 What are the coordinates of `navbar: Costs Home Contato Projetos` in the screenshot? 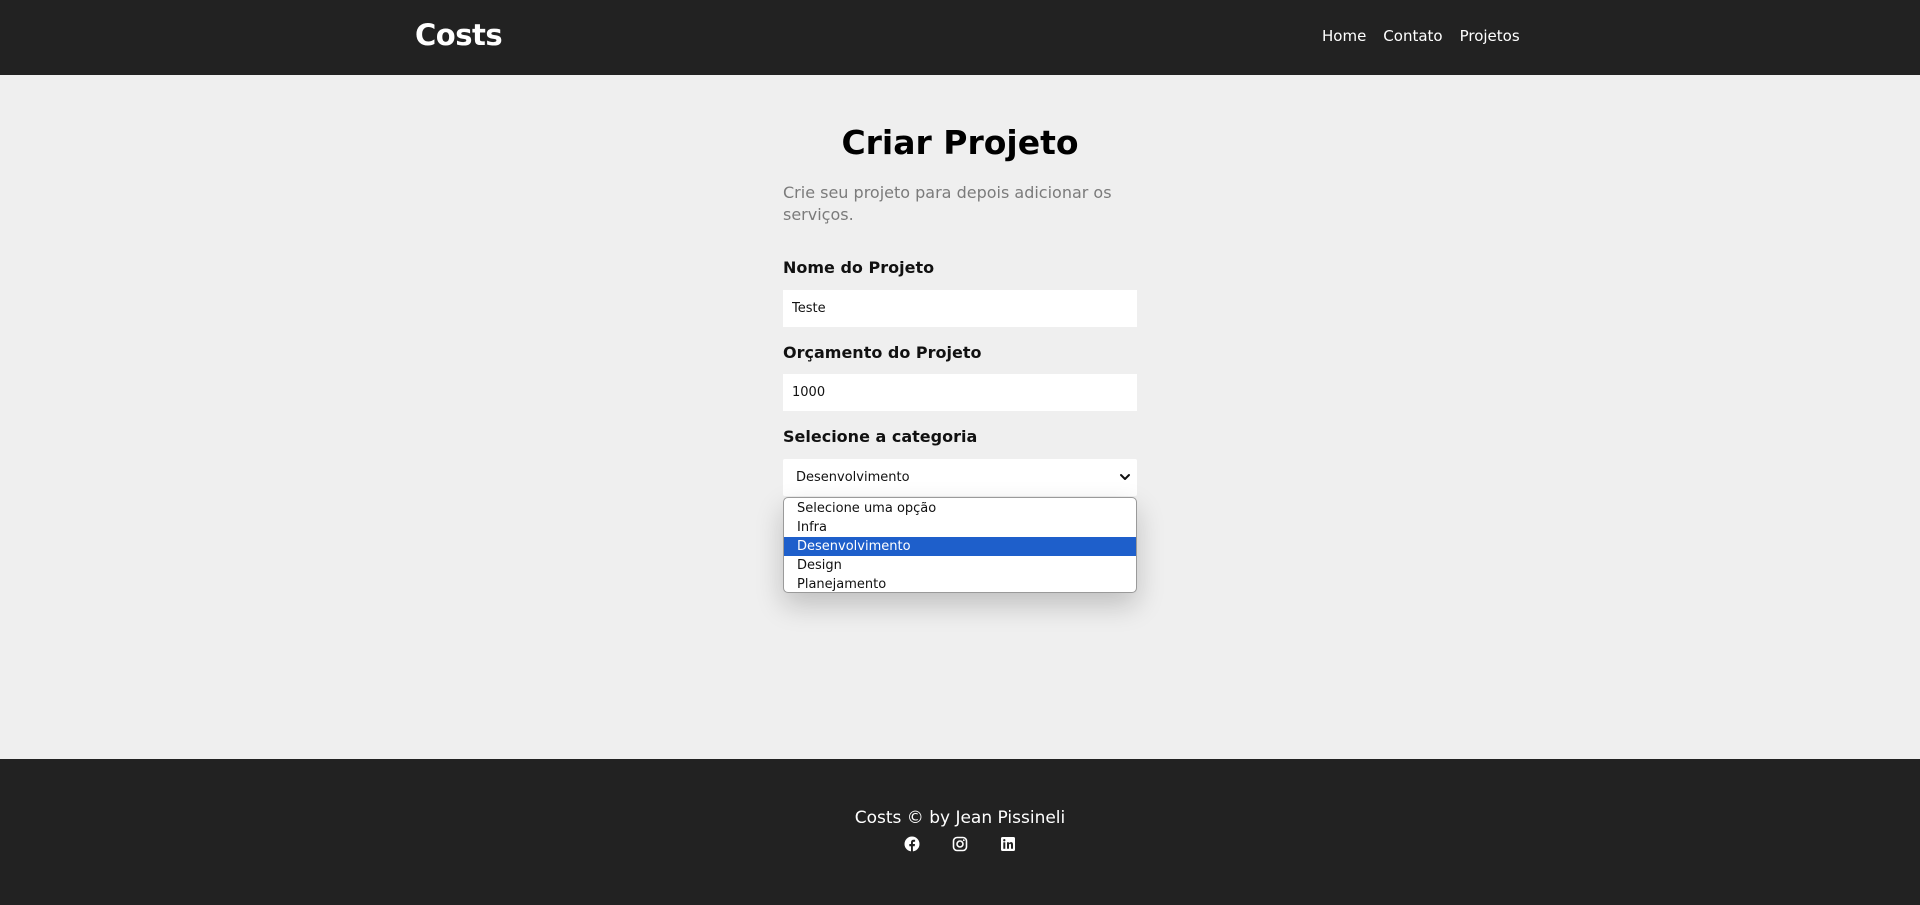 It's located at (960, 37).